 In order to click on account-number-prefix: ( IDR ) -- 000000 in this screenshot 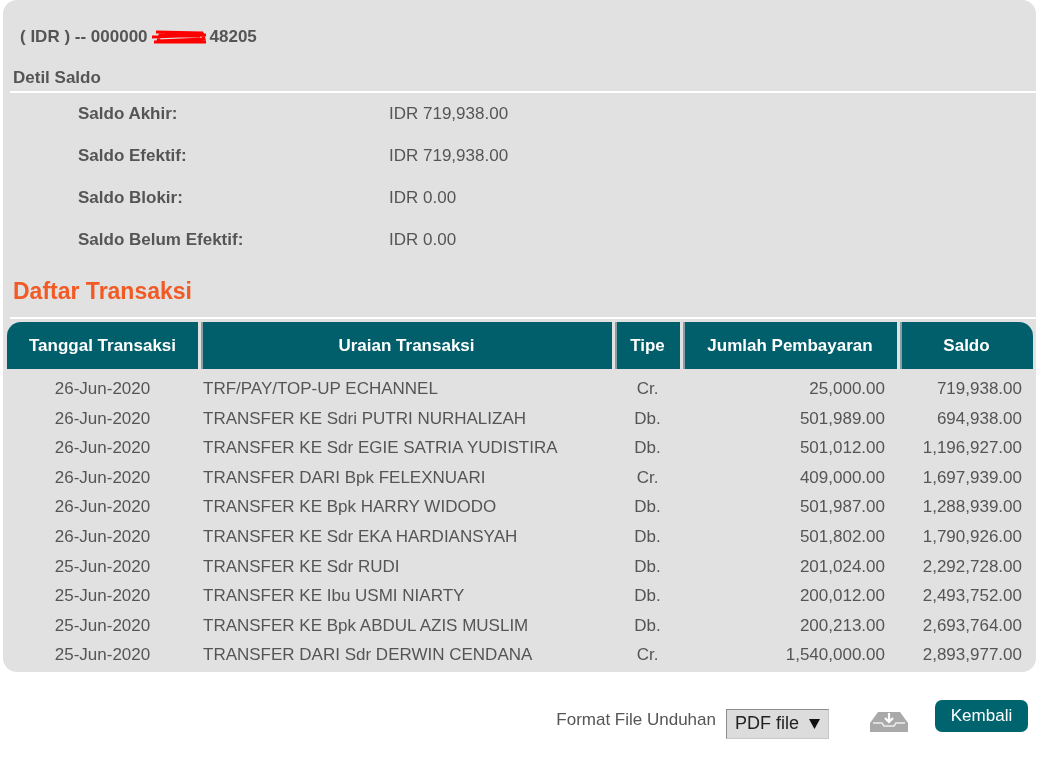, I will do `click(84, 37)`.